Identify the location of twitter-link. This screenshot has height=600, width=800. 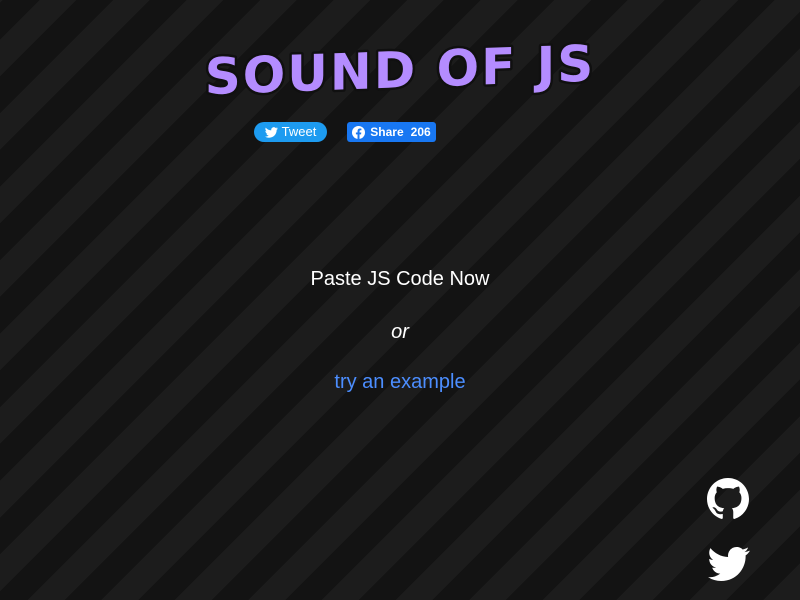
(729, 565).